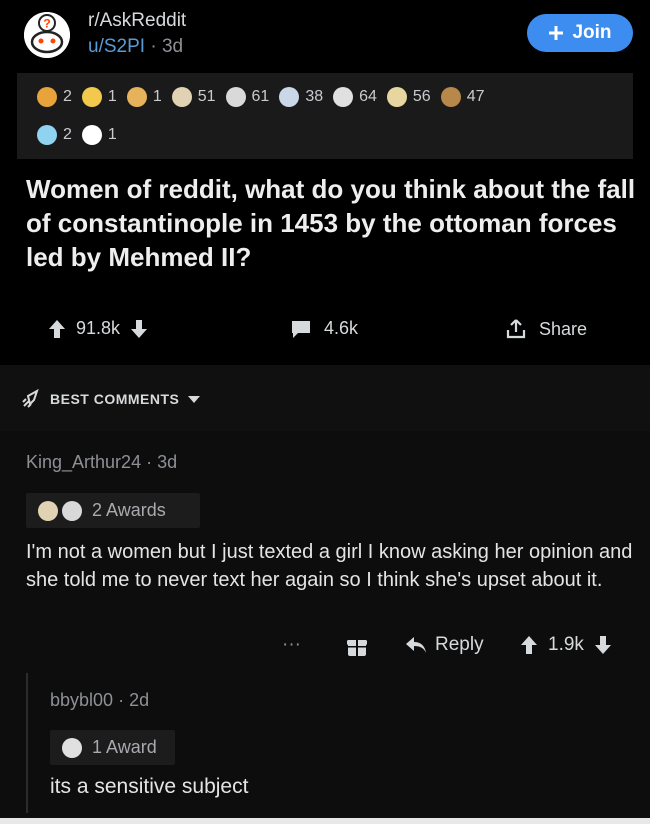  What do you see at coordinates (167, 462) in the screenshot?
I see `comment-age: 3d` at bounding box center [167, 462].